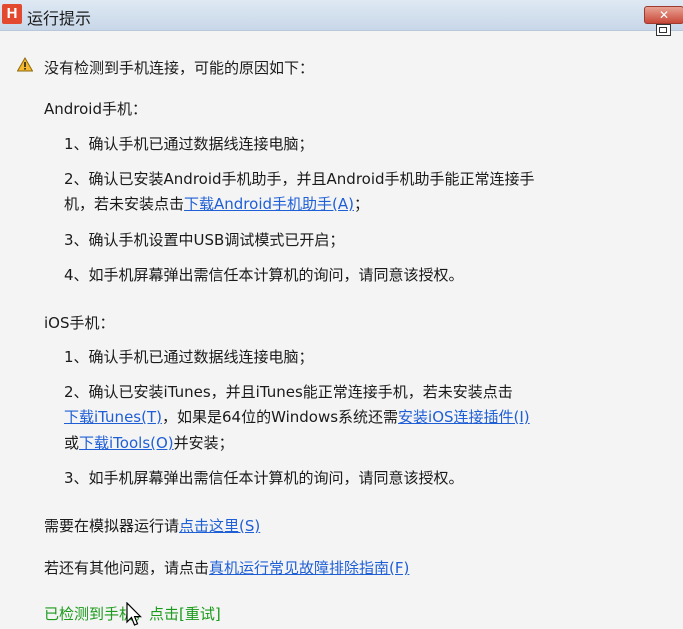 The image size is (683, 629). Describe the element at coordinates (464, 417) in the screenshot. I see `install-ios-plugin-link: 安装iOS连接插件(I)` at that location.